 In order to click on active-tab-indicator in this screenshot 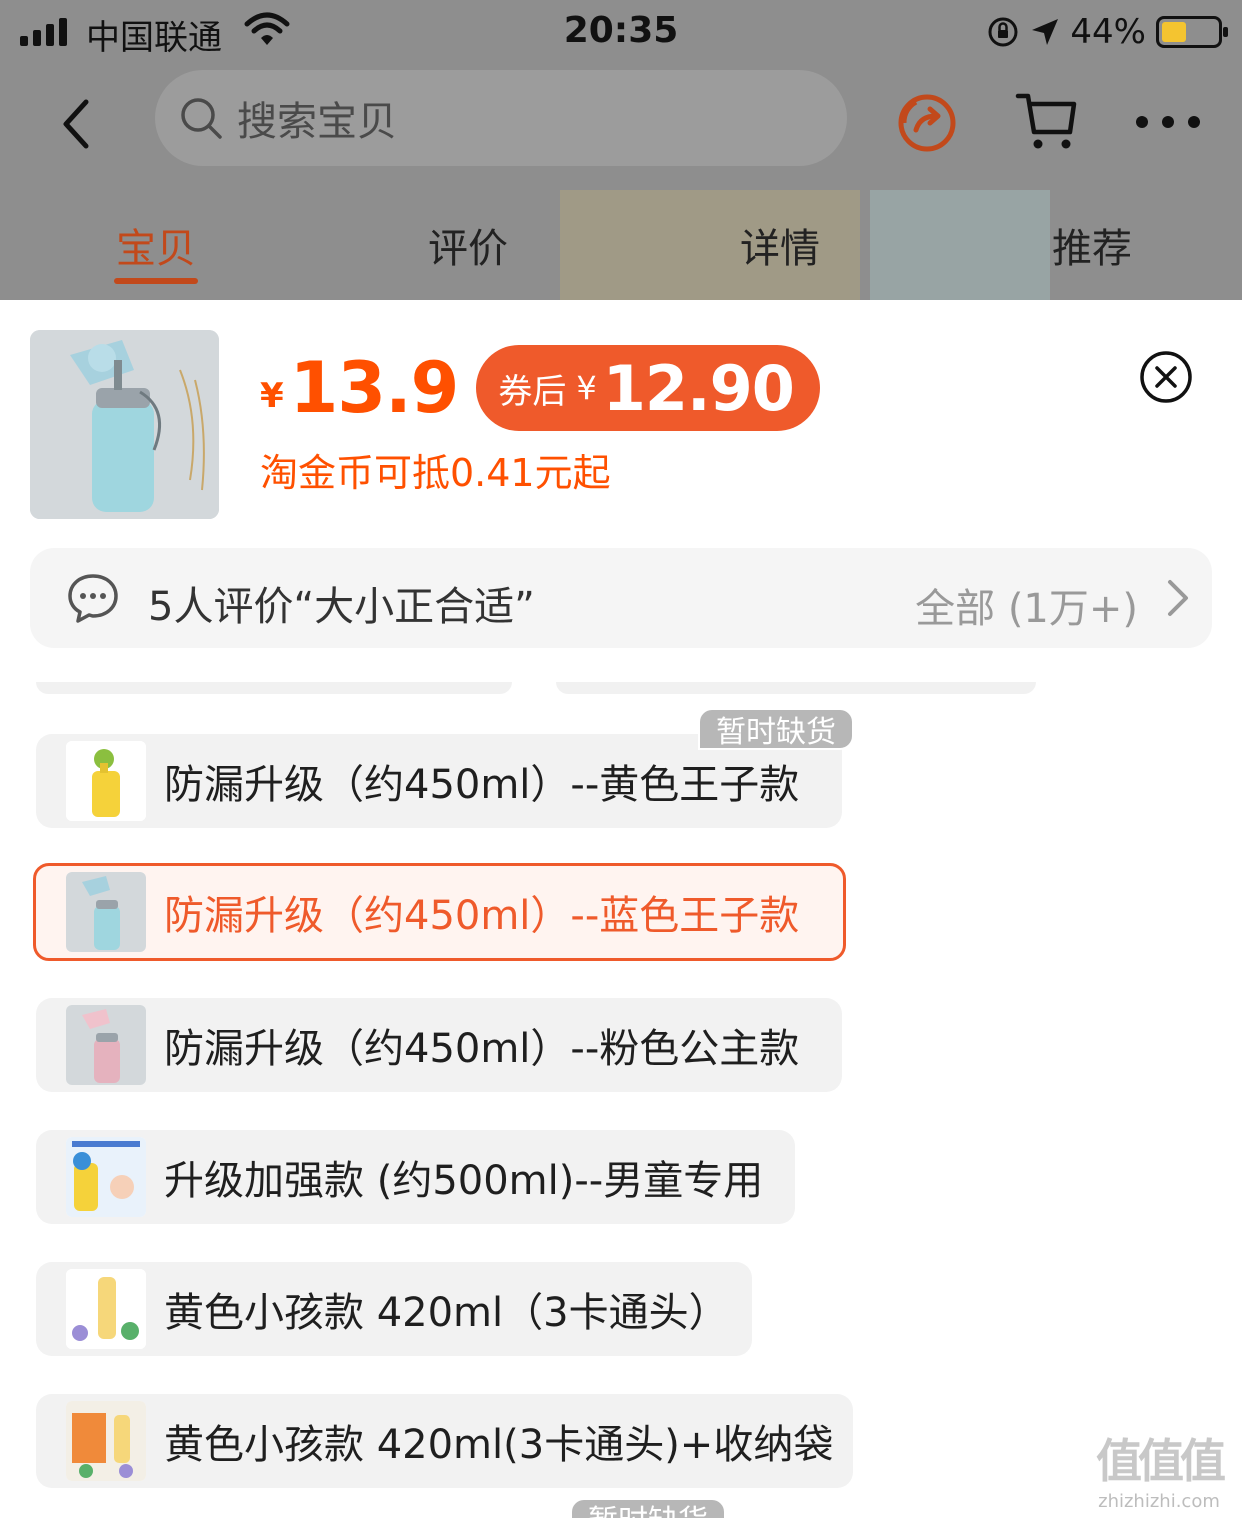, I will do `click(156, 281)`.